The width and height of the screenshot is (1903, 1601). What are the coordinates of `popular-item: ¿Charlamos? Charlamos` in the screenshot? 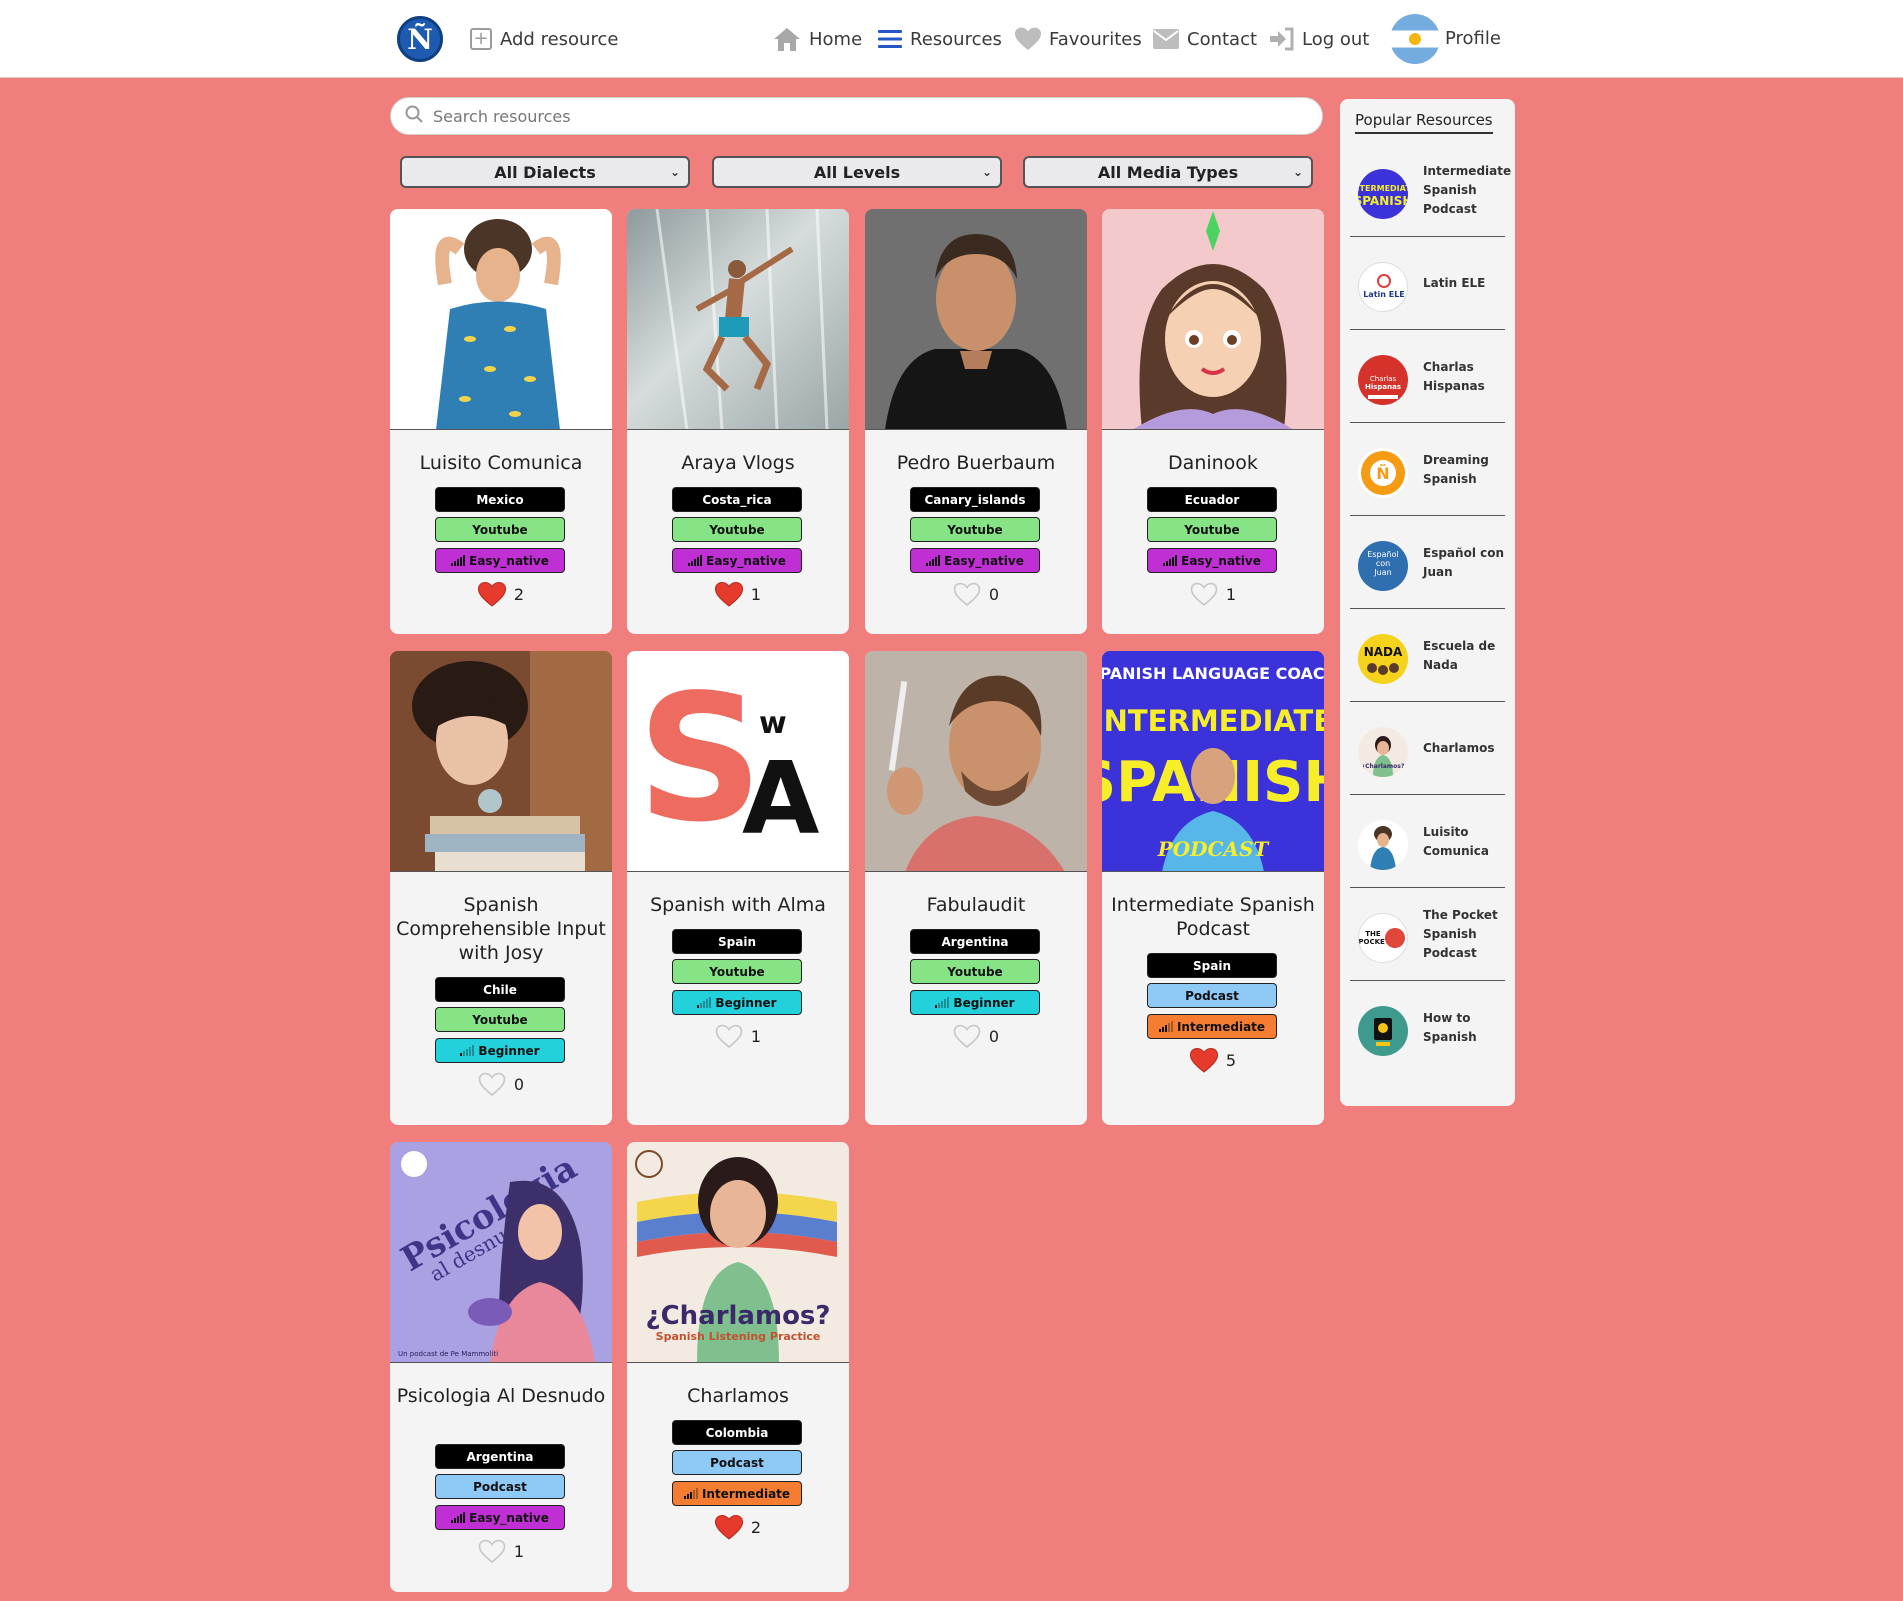 It's located at (1427, 748).